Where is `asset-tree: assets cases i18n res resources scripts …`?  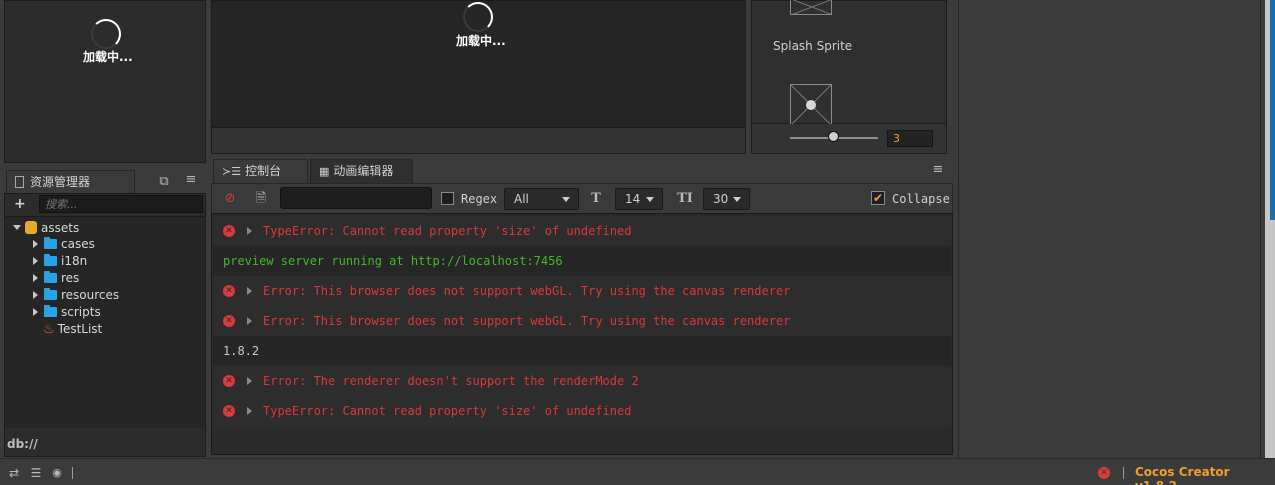
asset-tree: assets cases i18n res resources scripts … is located at coordinates (105, 322).